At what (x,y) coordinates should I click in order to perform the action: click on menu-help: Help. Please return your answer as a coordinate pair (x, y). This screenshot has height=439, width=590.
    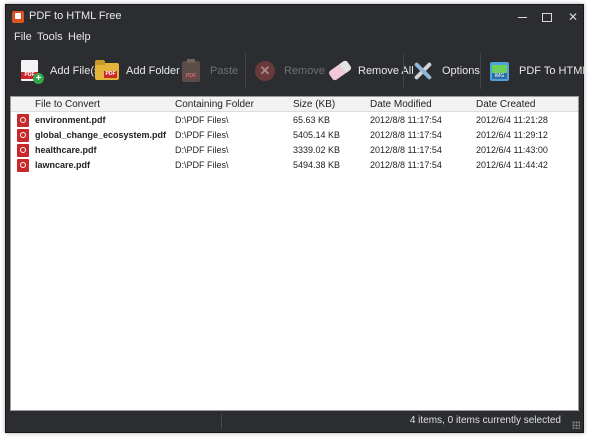
    Looking at the image, I should click on (79, 37).